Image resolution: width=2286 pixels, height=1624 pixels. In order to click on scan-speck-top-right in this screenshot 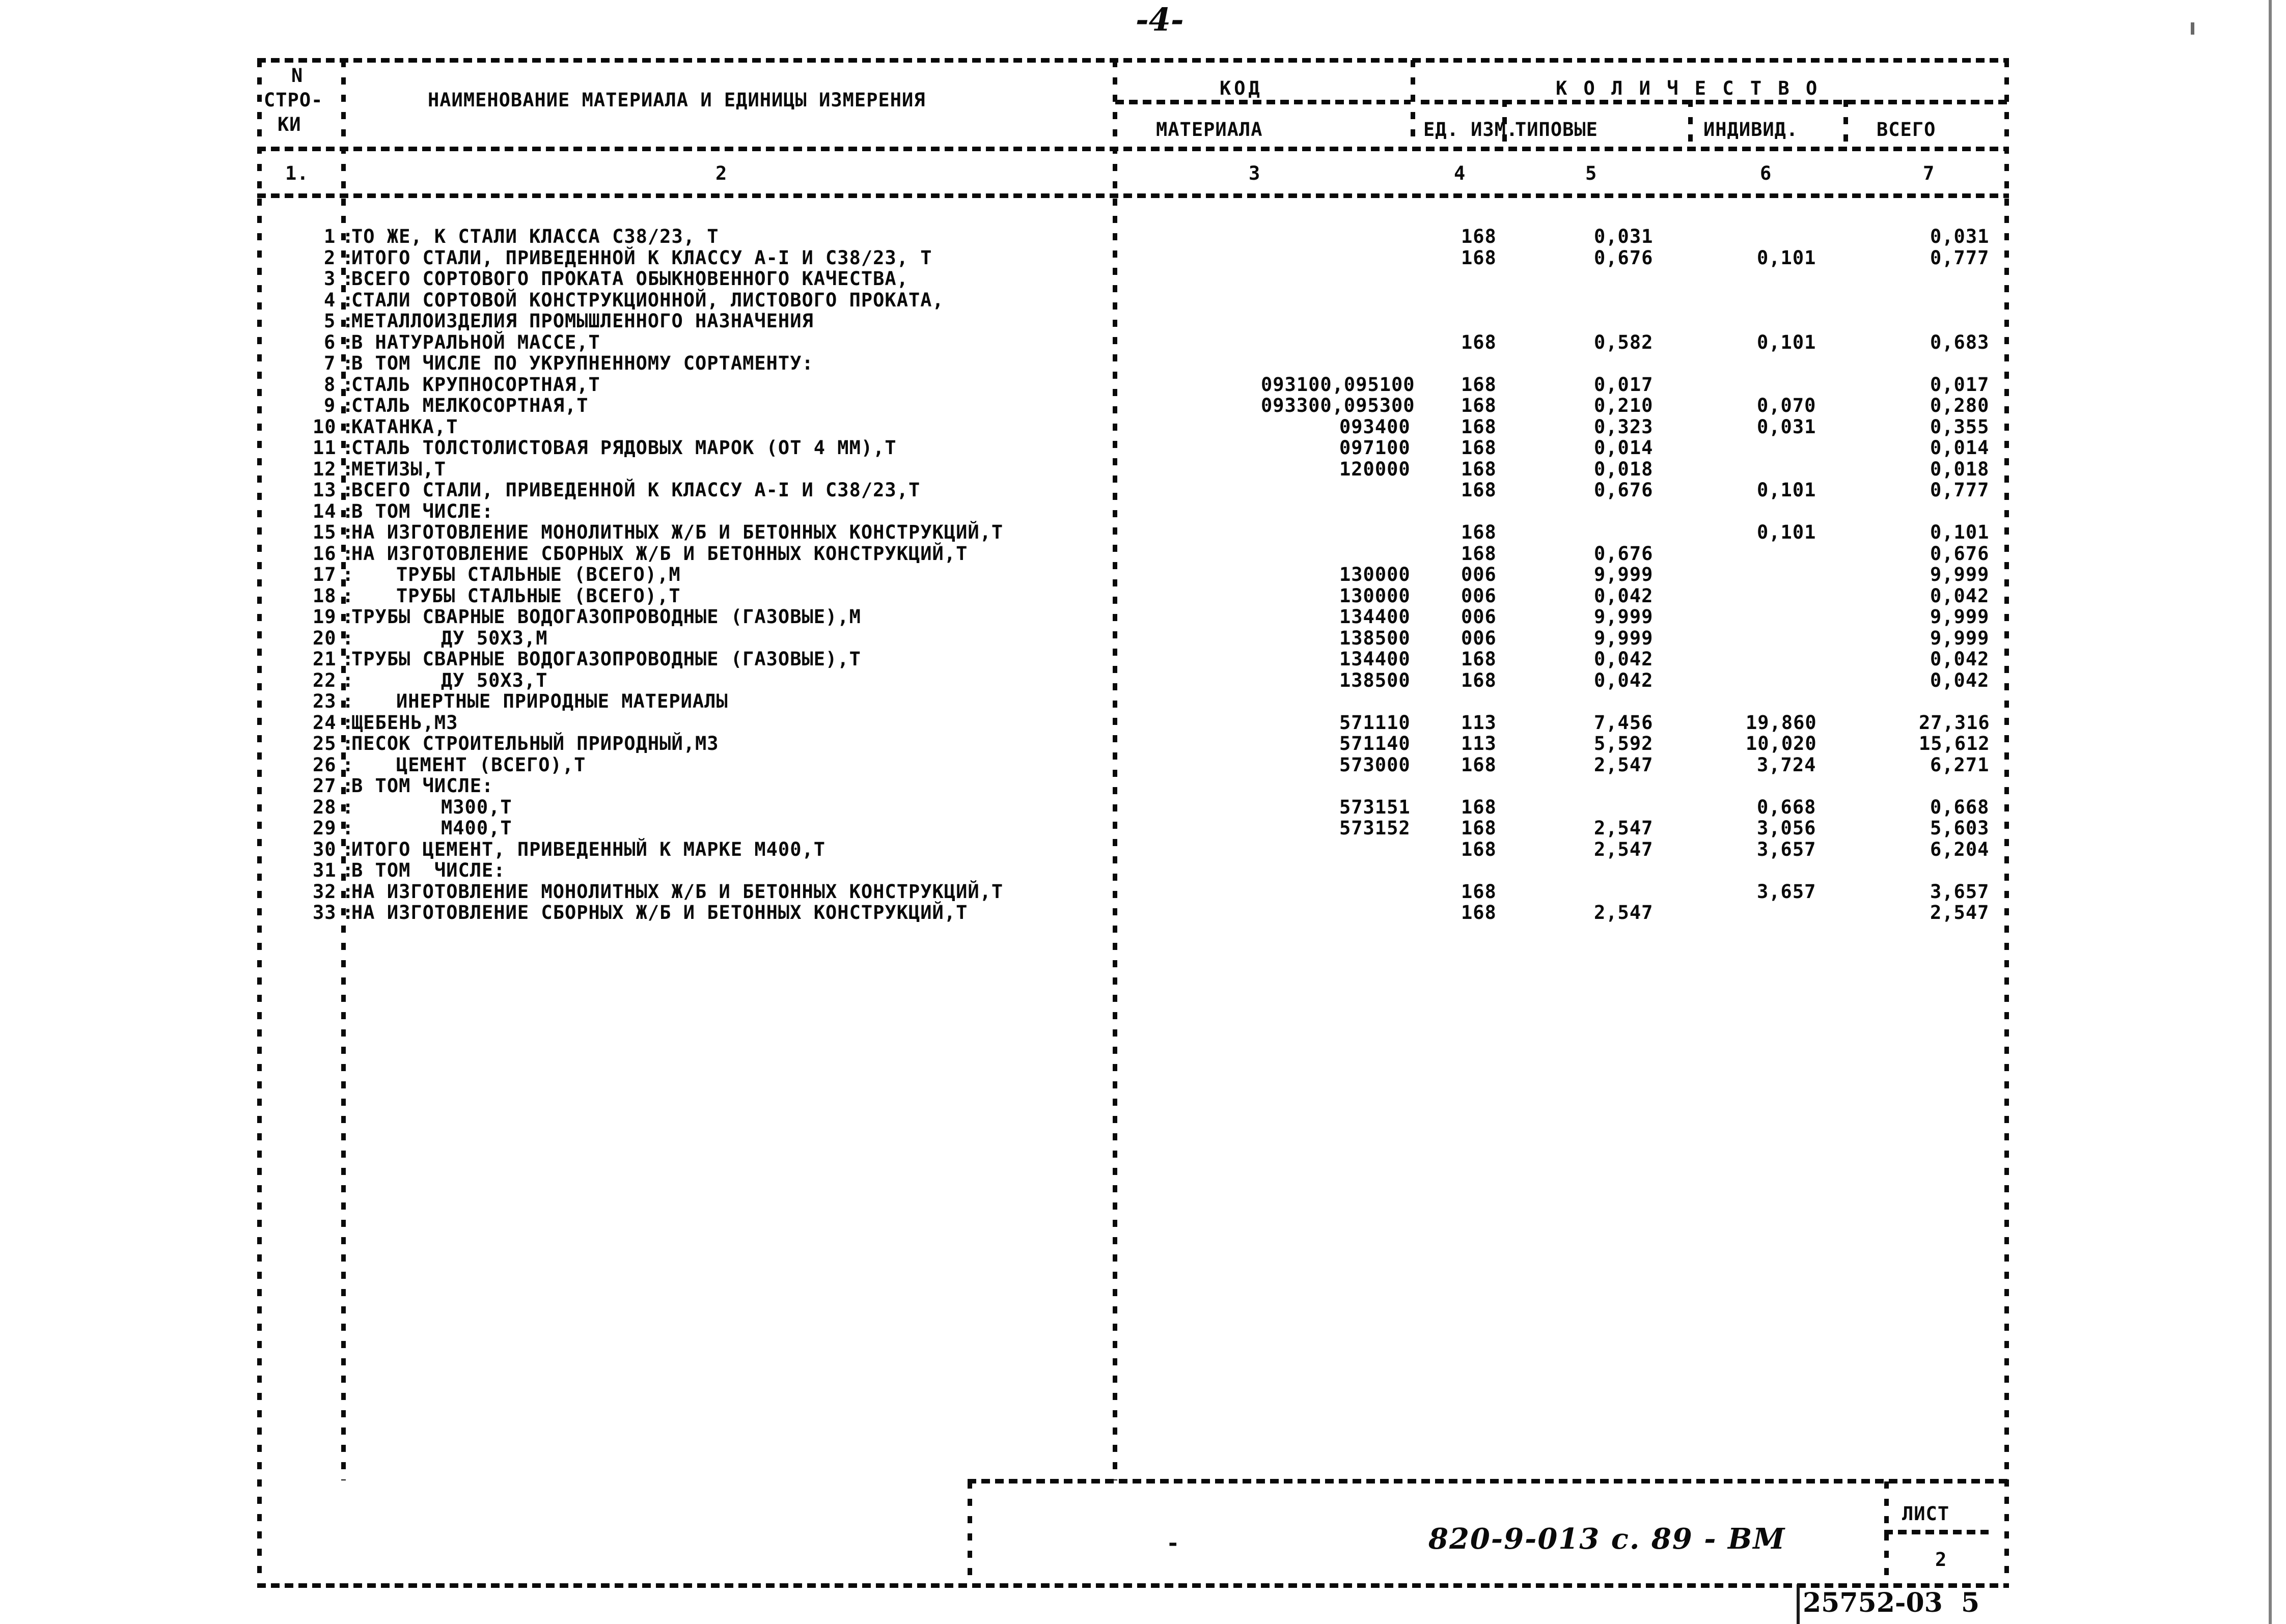, I will do `click(2193, 28)`.